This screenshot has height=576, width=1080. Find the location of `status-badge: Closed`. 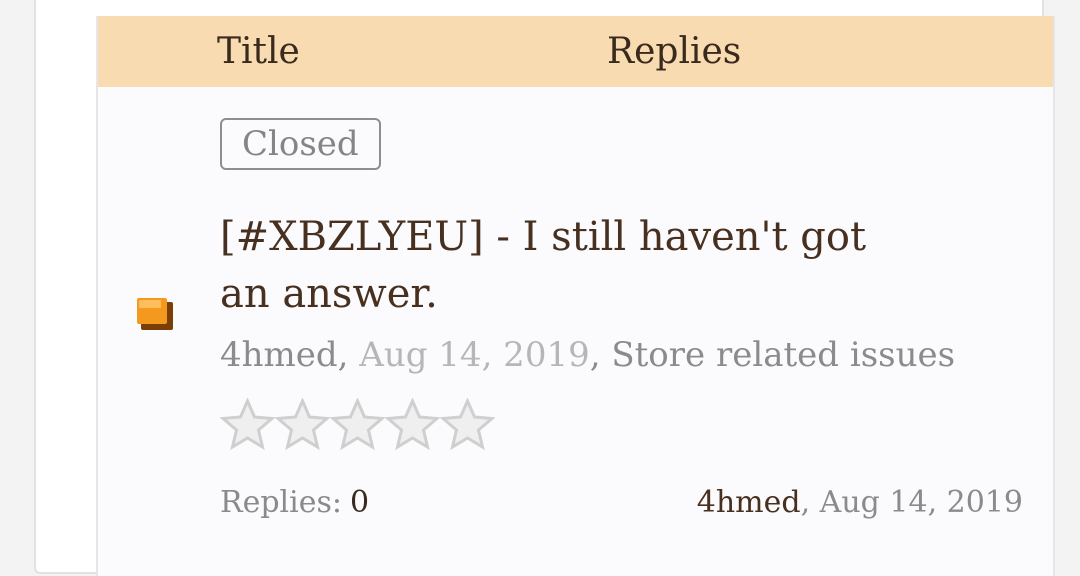

status-badge: Closed is located at coordinates (300, 144).